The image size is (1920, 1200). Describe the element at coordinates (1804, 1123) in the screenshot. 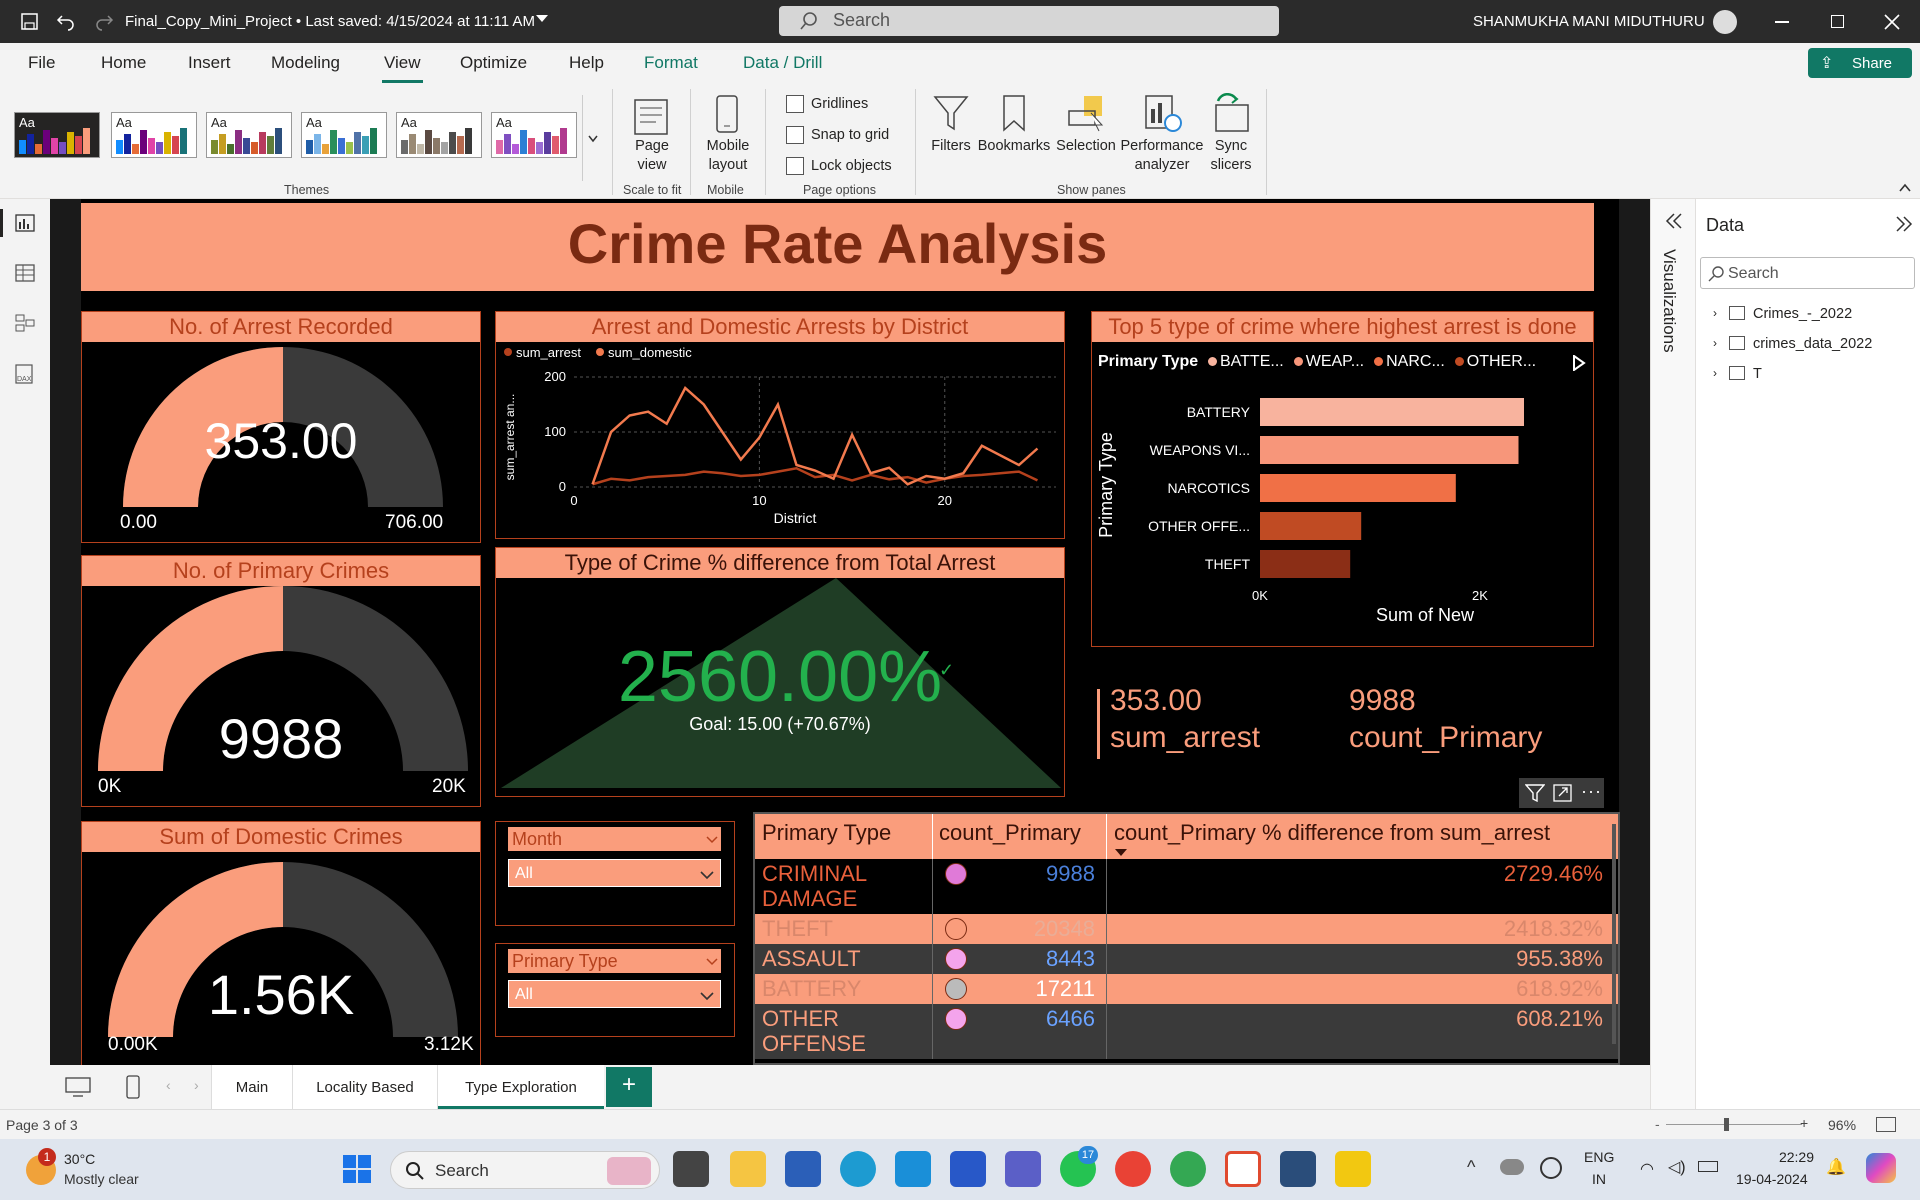

I see `zoom-in-icon: +` at that location.